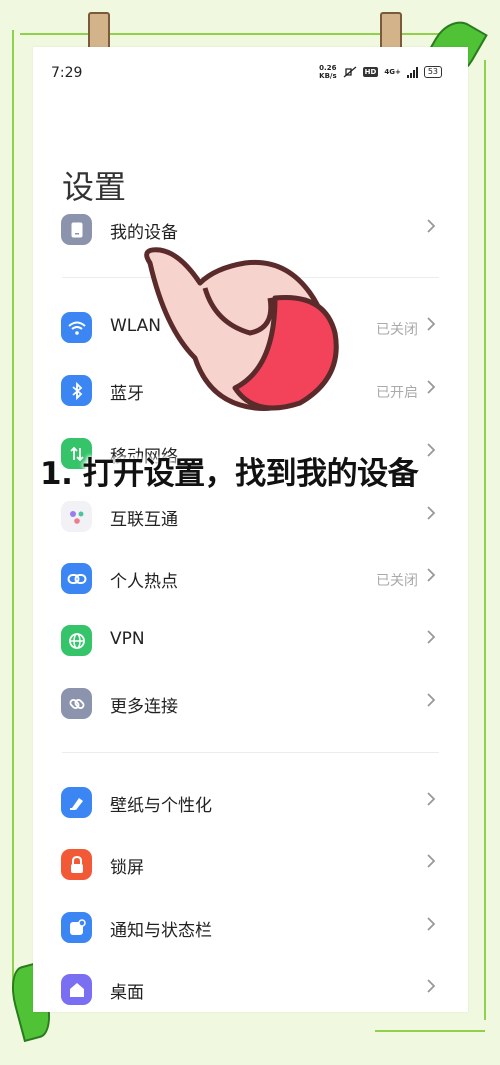 The image size is (500, 1065). I want to click on more-connections-icon, so click(76, 703).